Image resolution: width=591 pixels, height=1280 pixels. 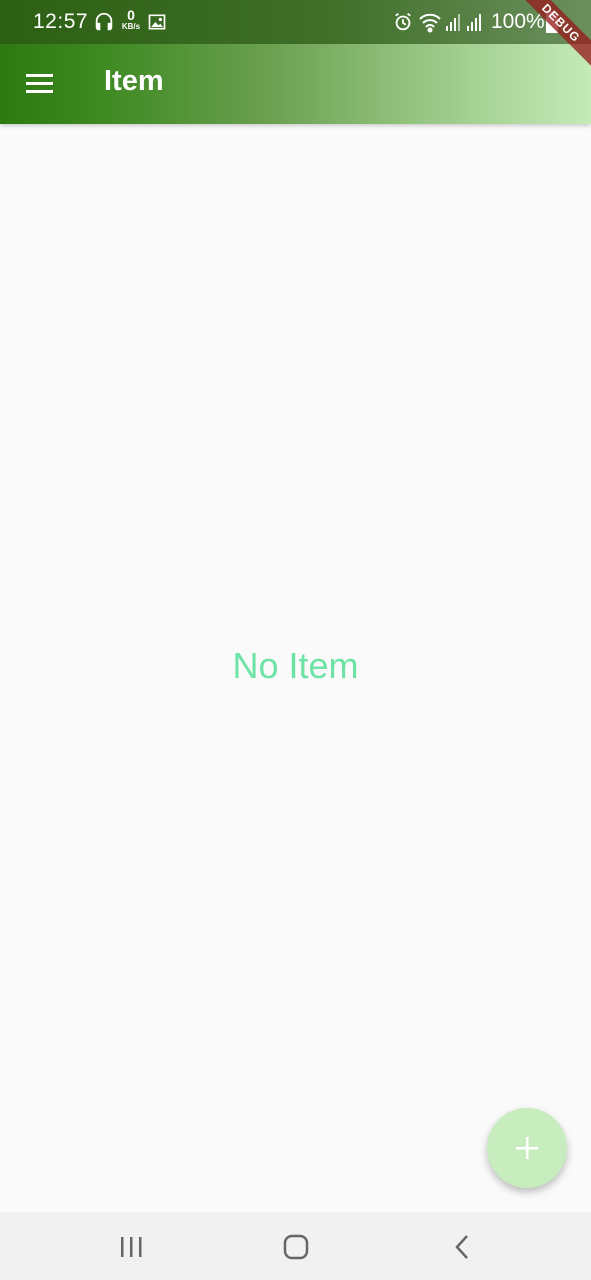 What do you see at coordinates (132, 1251) in the screenshot?
I see `recents-icon` at bounding box center [132, 1251].